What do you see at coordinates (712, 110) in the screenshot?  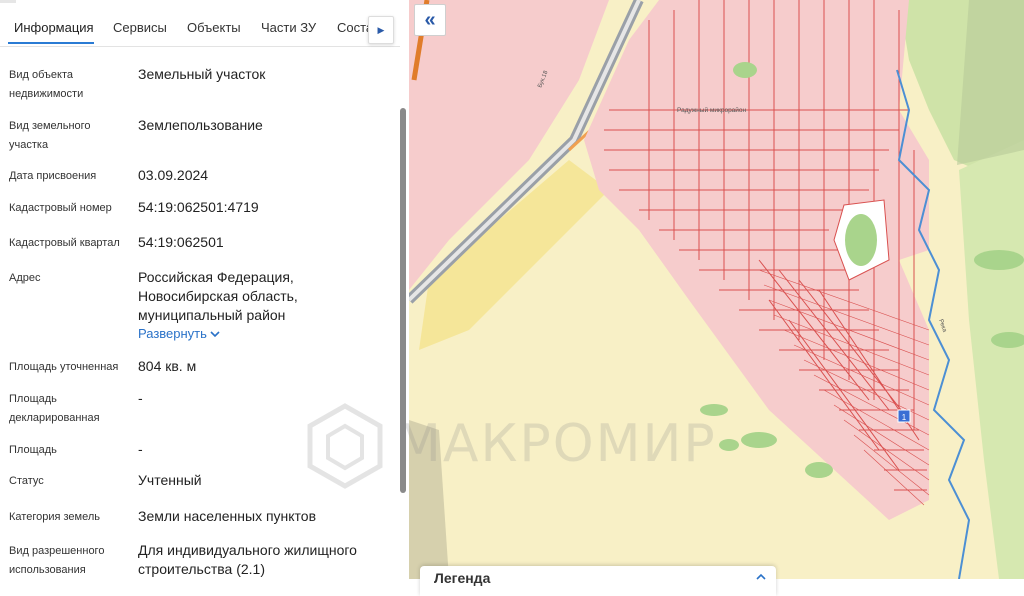 I see `district-label: Радужный микрорайон` at bounding box center [712, 110].